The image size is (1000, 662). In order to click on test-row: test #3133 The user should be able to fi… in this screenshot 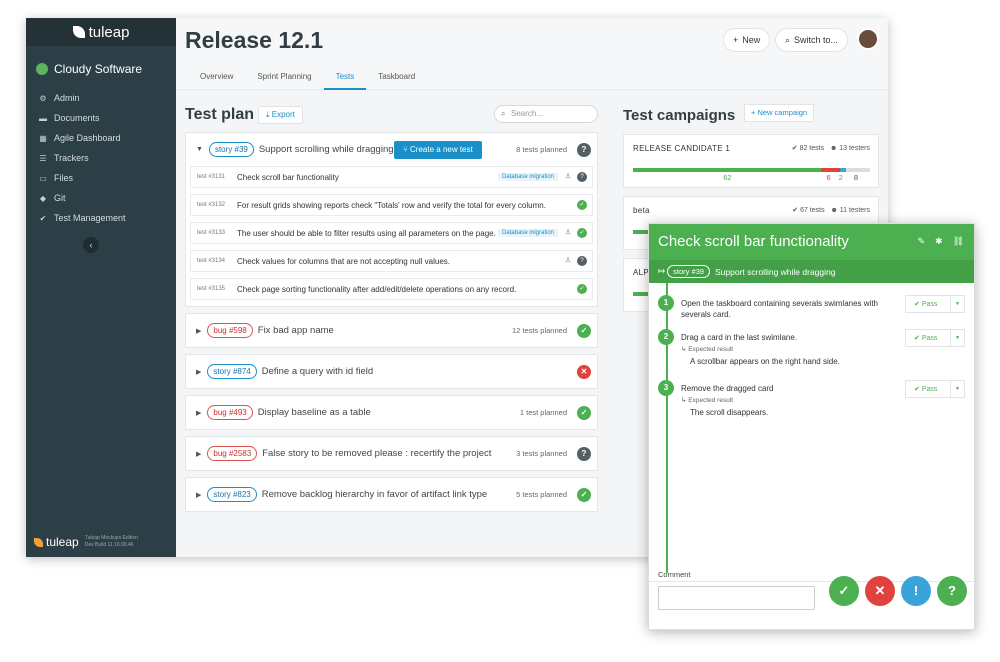, I will do `click(391, 233)`.